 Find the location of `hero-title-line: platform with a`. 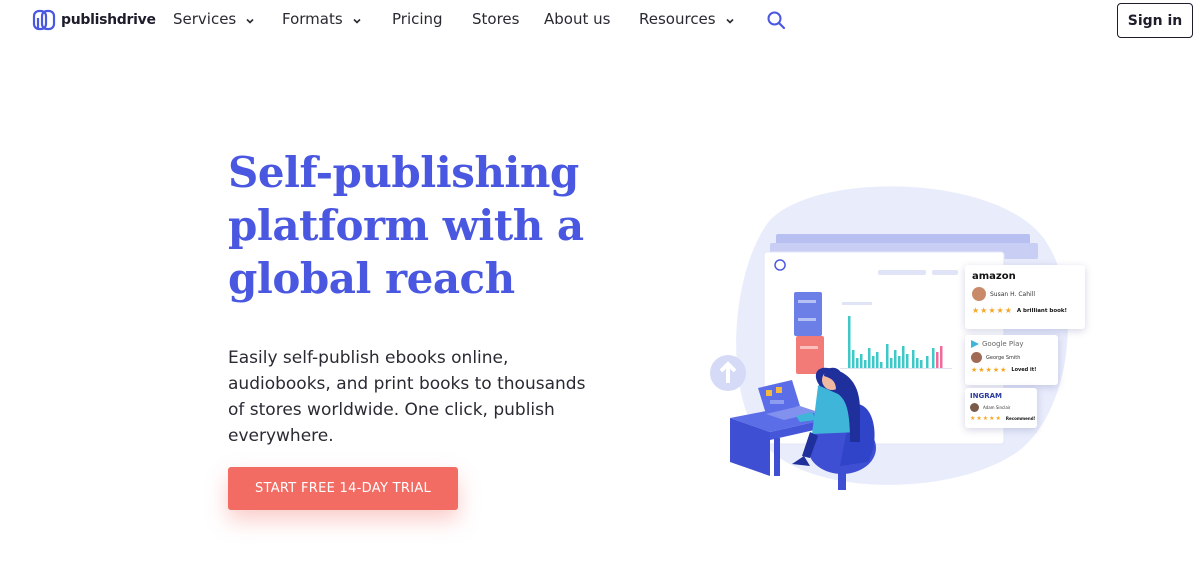

hero-title-line: platform with a is located at coordinates (406, 225).